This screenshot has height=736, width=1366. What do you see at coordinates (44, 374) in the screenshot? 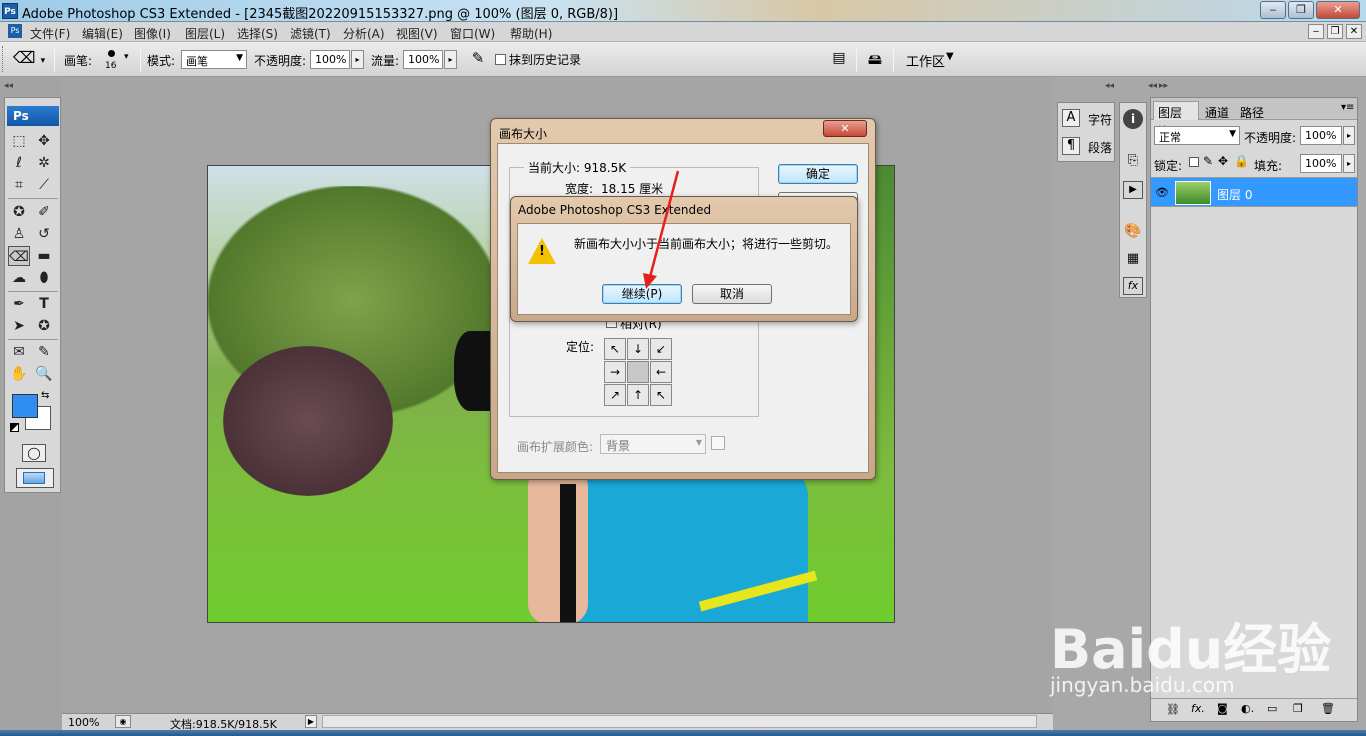
I see `zoom-tool-icon: 🔍` at bounding box center [44, 374].